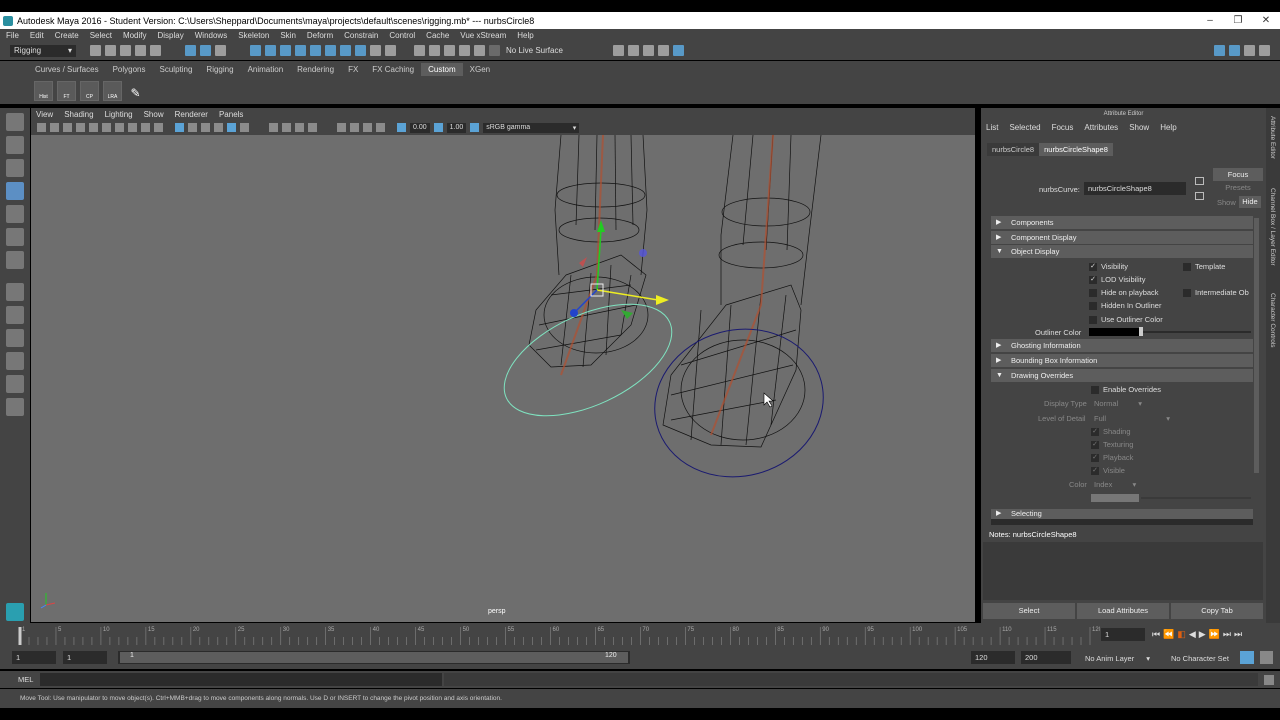  I want to click on wireframe-icon, so click(179, 127).